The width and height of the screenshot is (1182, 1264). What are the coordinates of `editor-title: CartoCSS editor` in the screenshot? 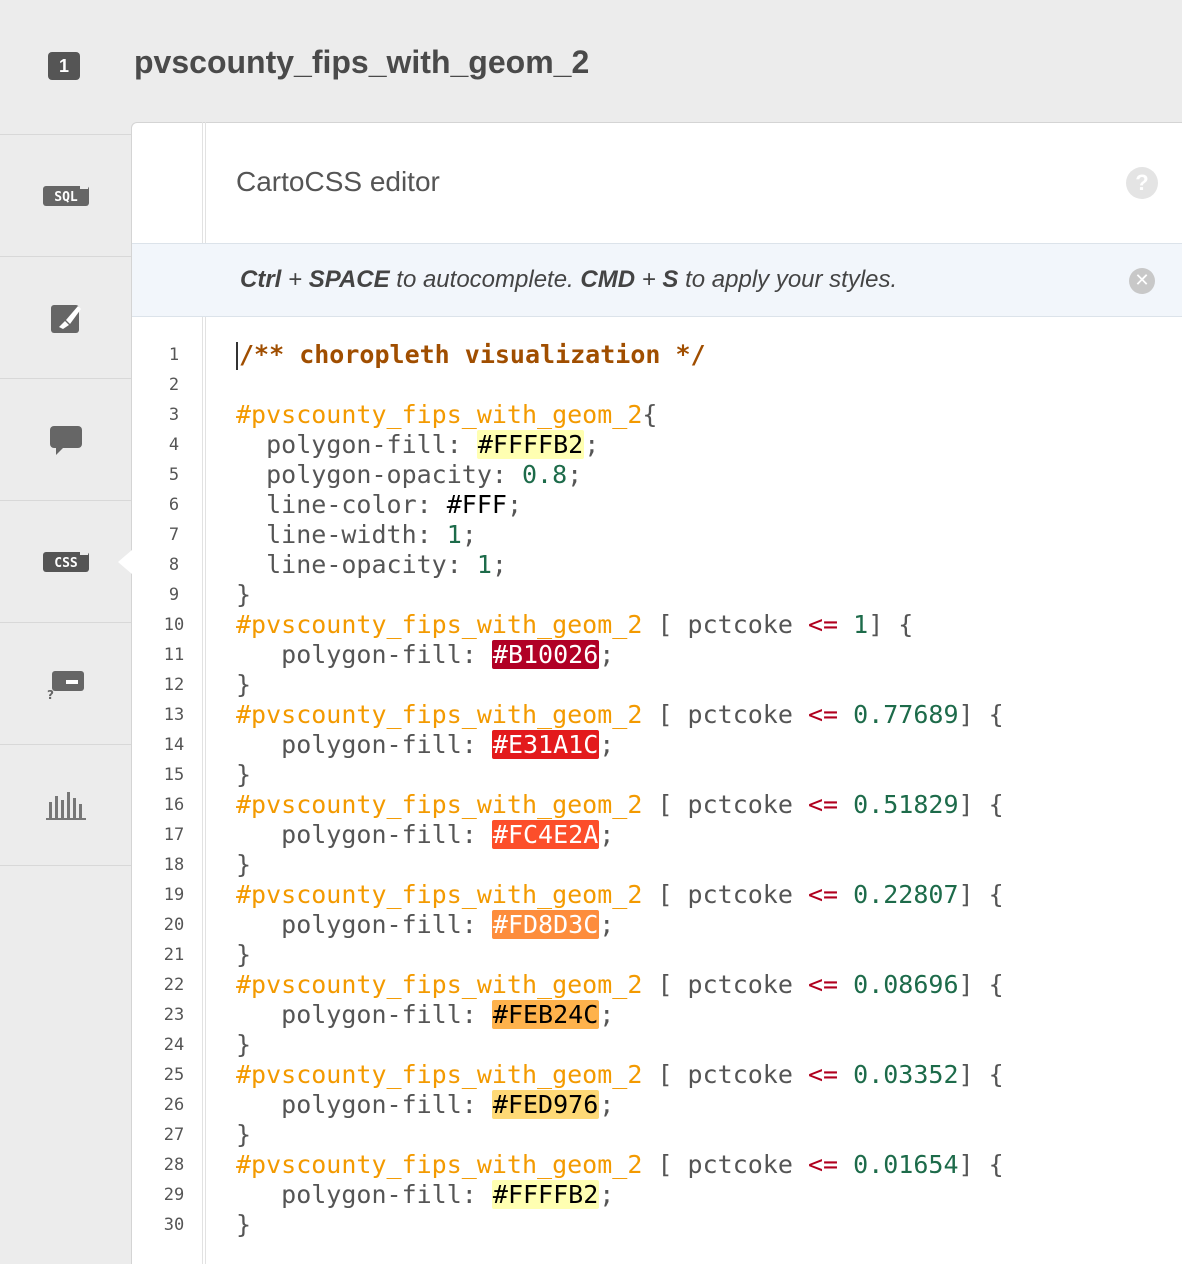 It's located at (338, 181).